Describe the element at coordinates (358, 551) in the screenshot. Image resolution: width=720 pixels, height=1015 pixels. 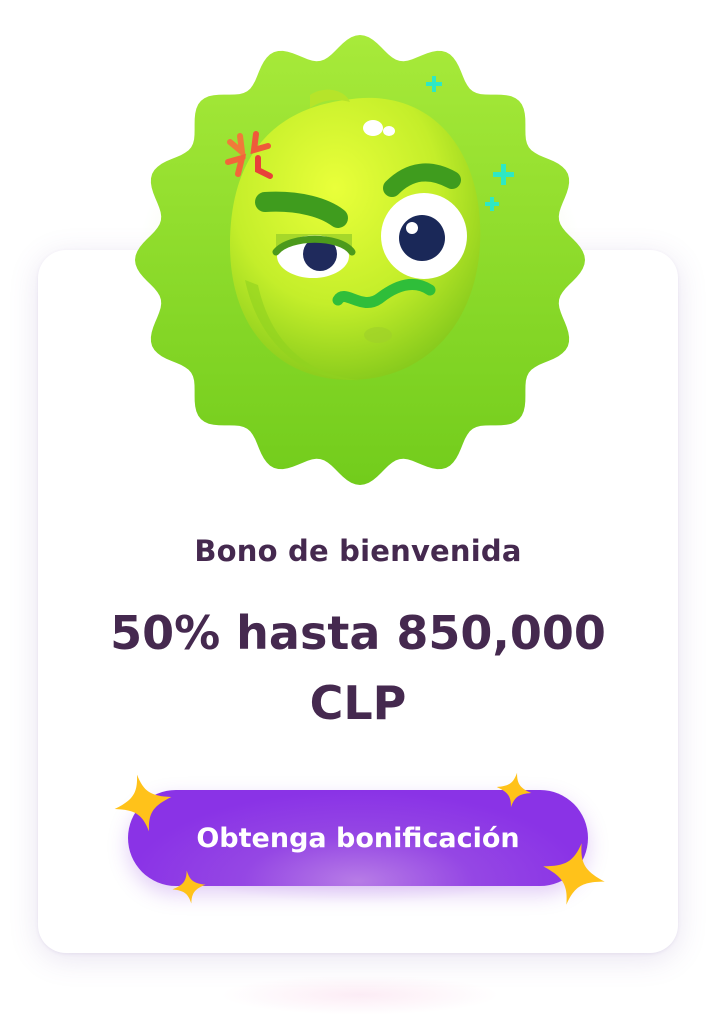
I see `bonus-subtitle: Bono de bienvenida` at that location.